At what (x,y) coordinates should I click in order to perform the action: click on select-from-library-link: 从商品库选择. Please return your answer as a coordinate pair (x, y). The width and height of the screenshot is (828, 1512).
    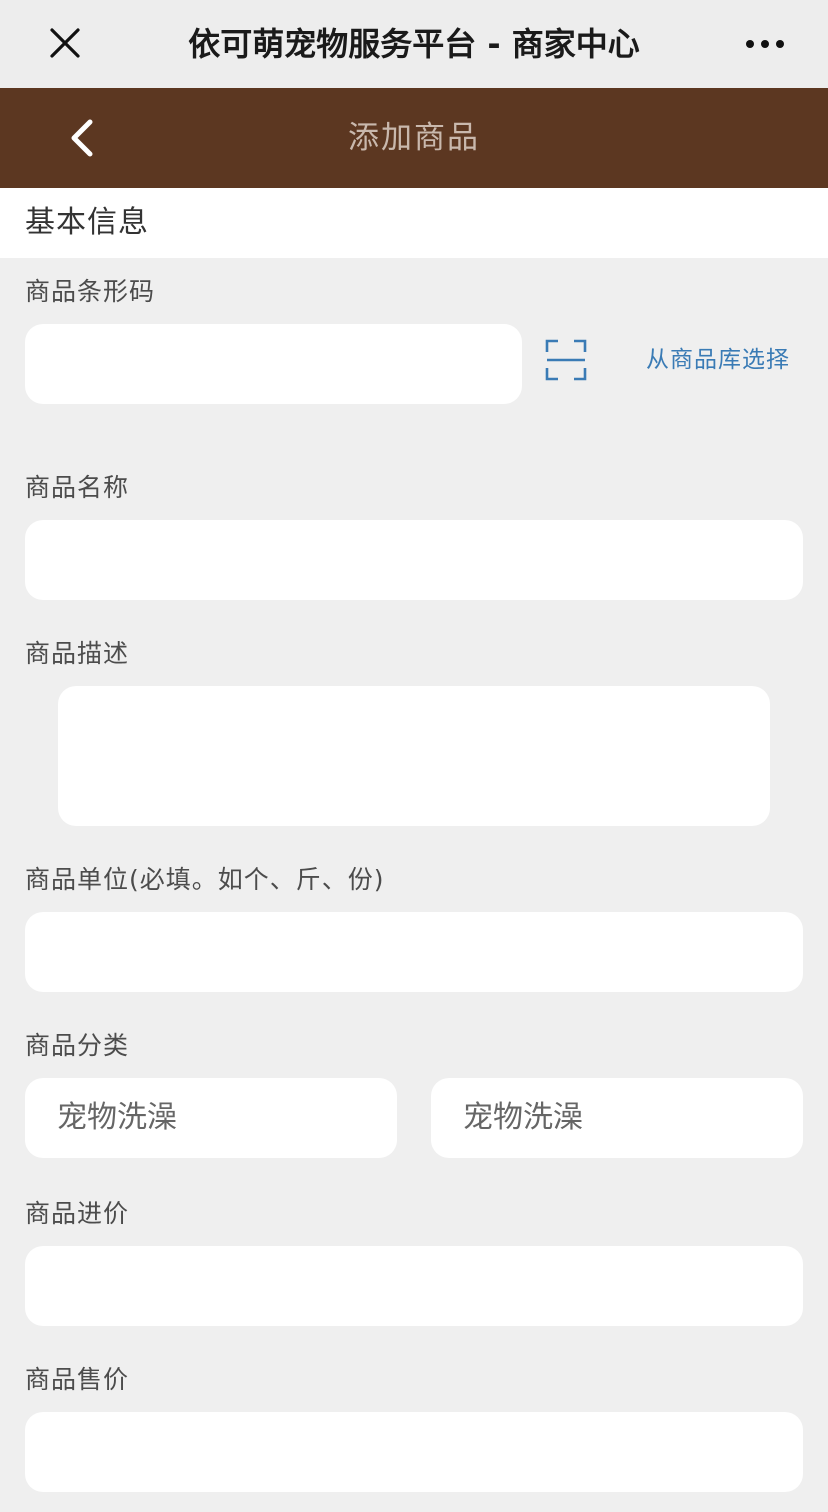
    Looking at the image, I should click on (718, 360).